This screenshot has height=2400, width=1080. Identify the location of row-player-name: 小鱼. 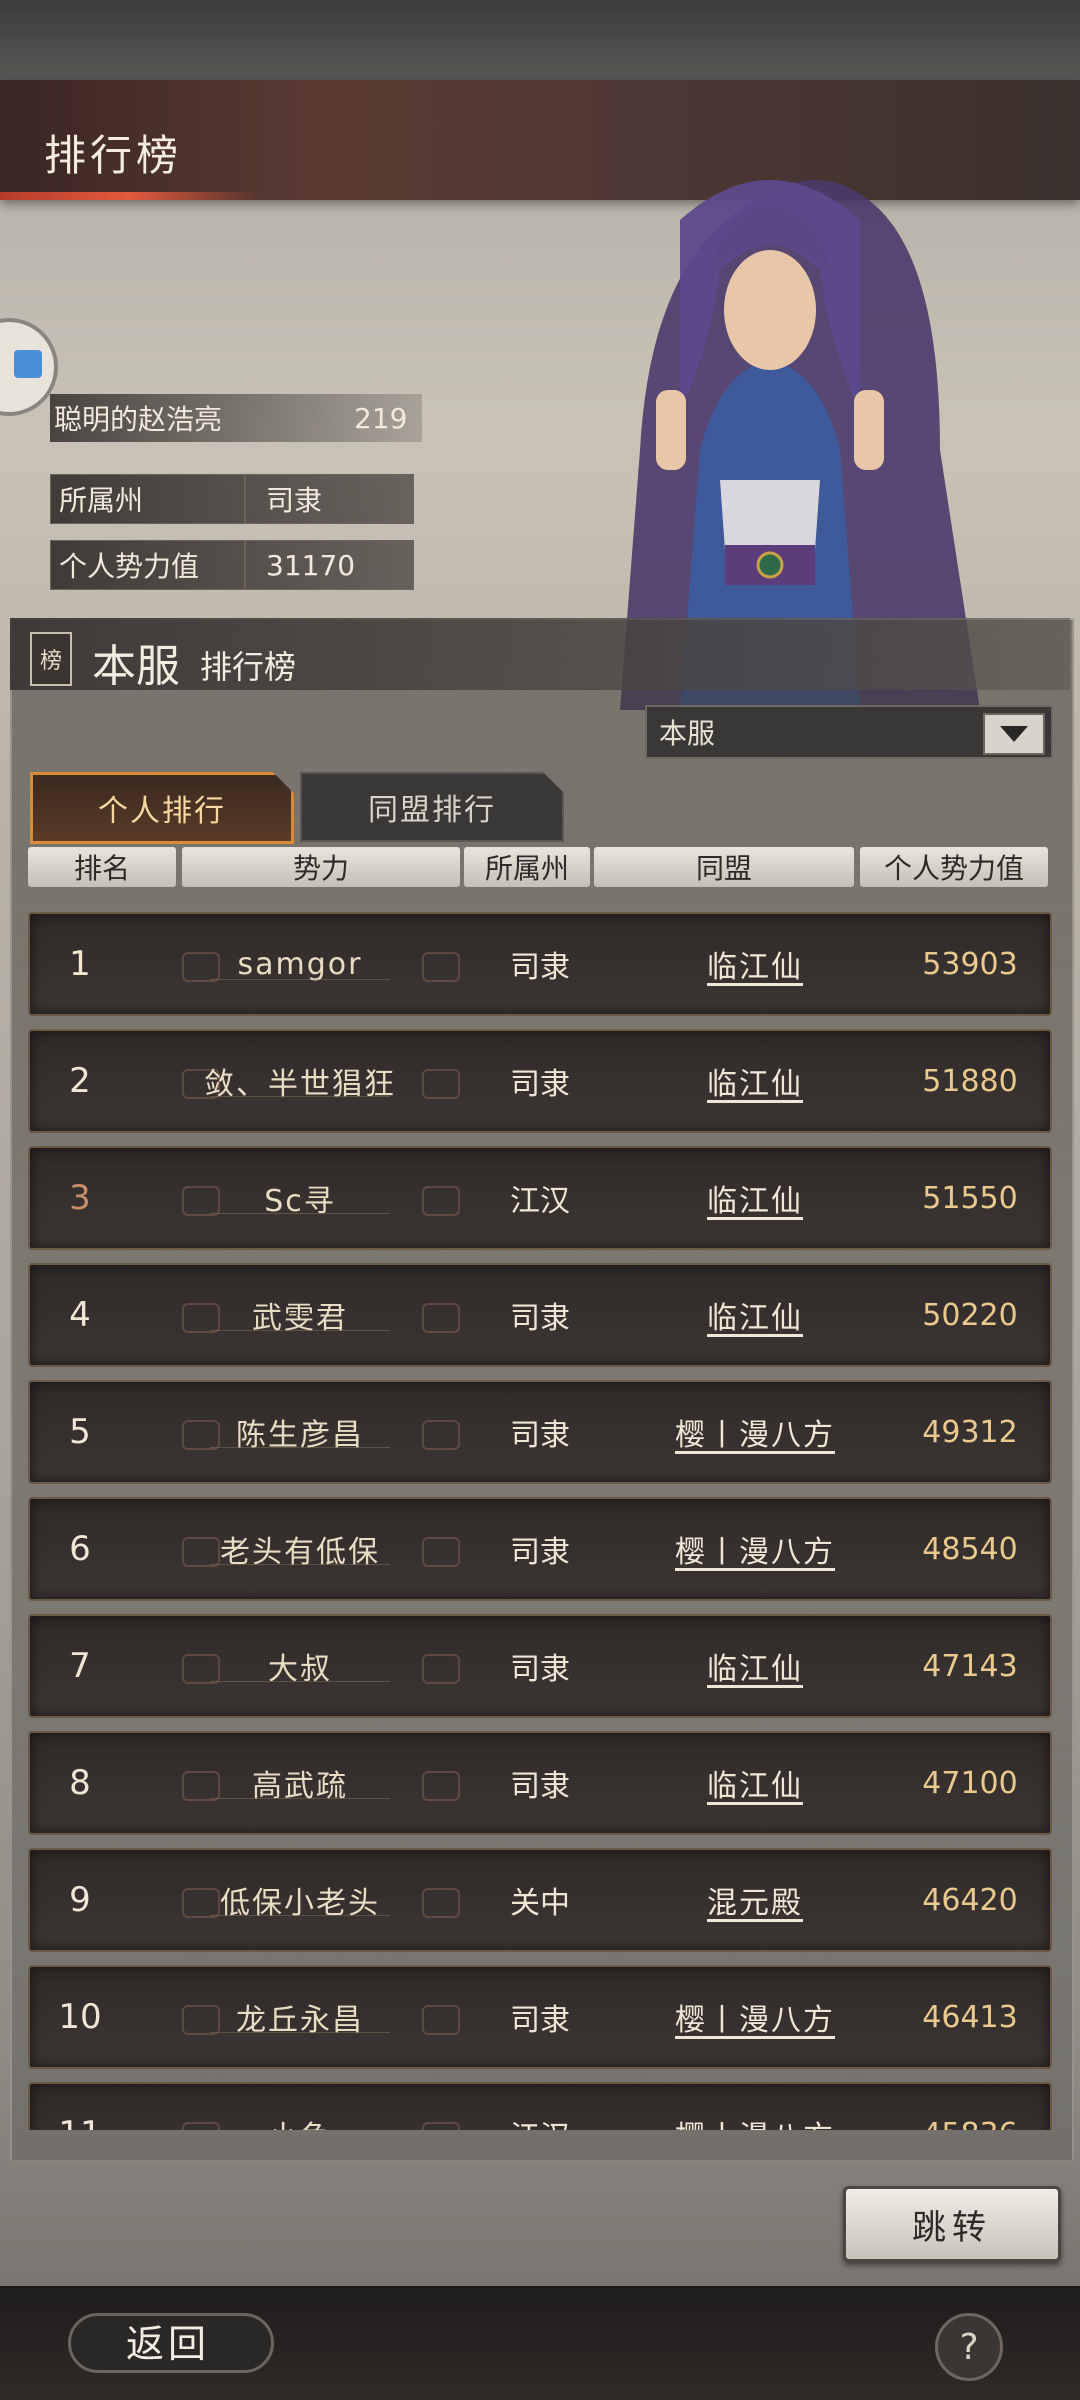
(300, 2107).